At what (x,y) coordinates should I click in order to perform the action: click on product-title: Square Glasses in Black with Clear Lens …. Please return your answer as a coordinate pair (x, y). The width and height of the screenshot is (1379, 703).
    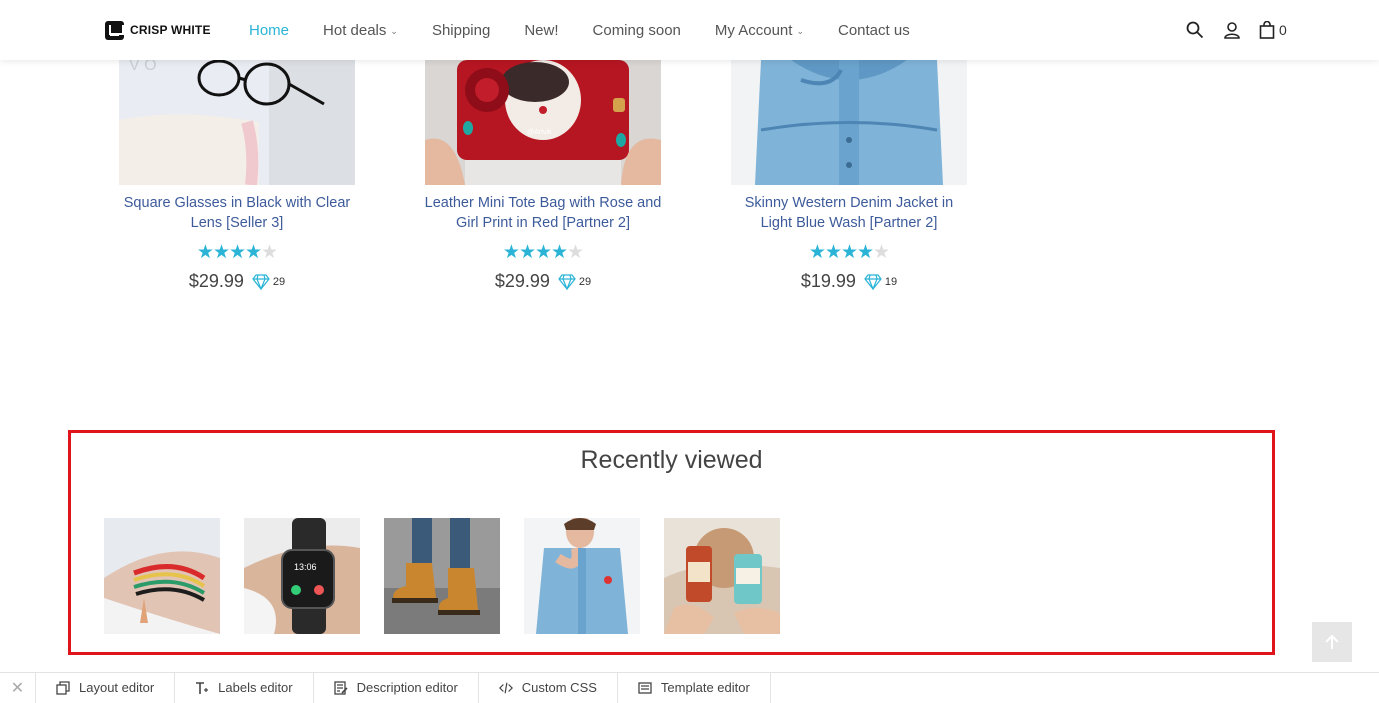
    Looking at the image, I should click on (237, 213).